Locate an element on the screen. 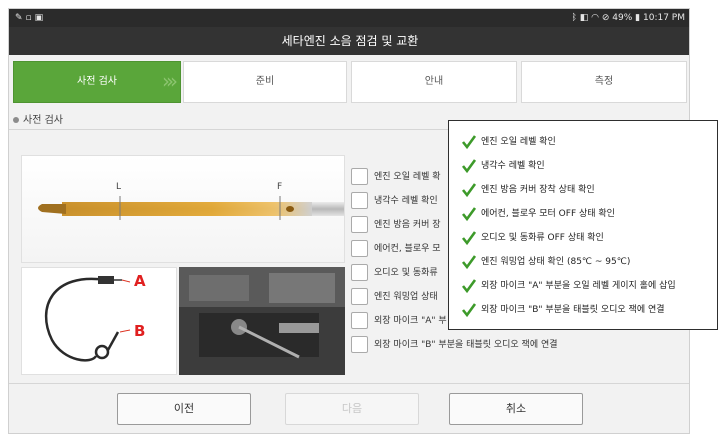  checklist-label: 외장 마이크 "A" 부 is located at coordinates (410, 321).